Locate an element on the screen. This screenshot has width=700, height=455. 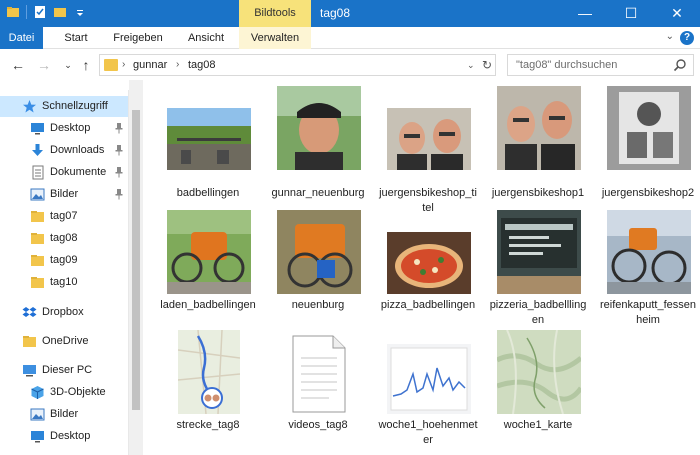
address-row: ← → ⌄ ↑ › gunnar › tag08 ⌄ ↻ is located at coordinates (350, 65).